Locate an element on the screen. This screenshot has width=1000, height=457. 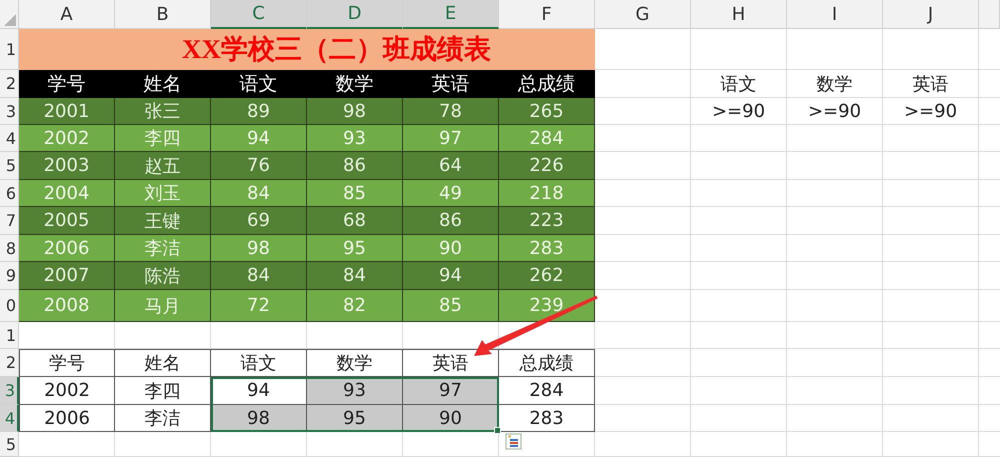
column-header: C is located at coordinates (259, 14).